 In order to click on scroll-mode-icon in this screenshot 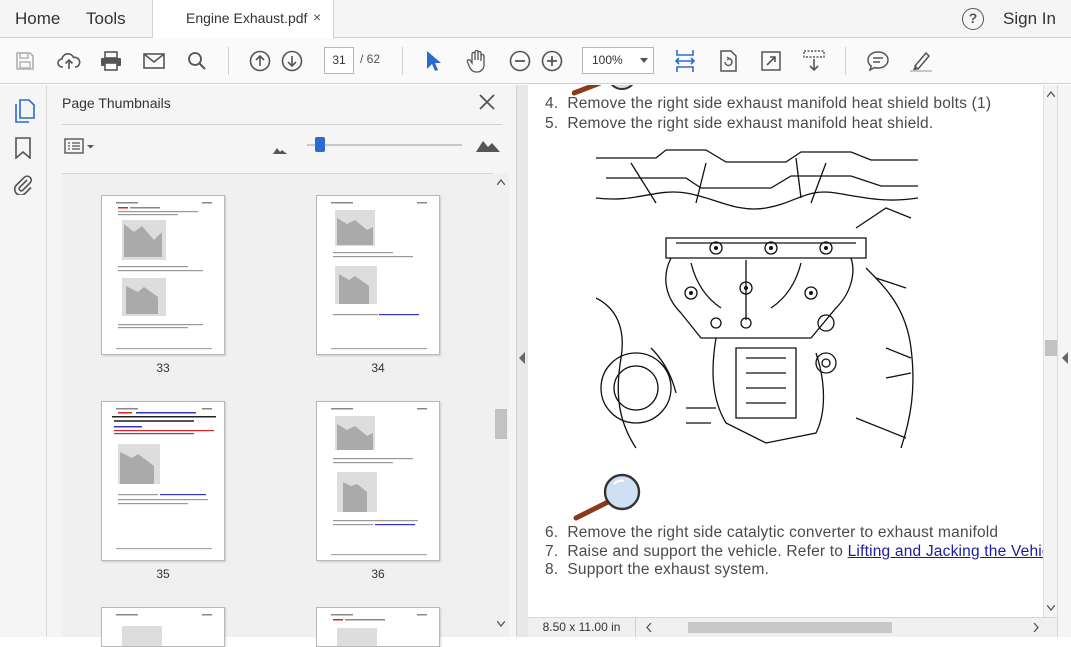, I will do `click(814, 61)`.